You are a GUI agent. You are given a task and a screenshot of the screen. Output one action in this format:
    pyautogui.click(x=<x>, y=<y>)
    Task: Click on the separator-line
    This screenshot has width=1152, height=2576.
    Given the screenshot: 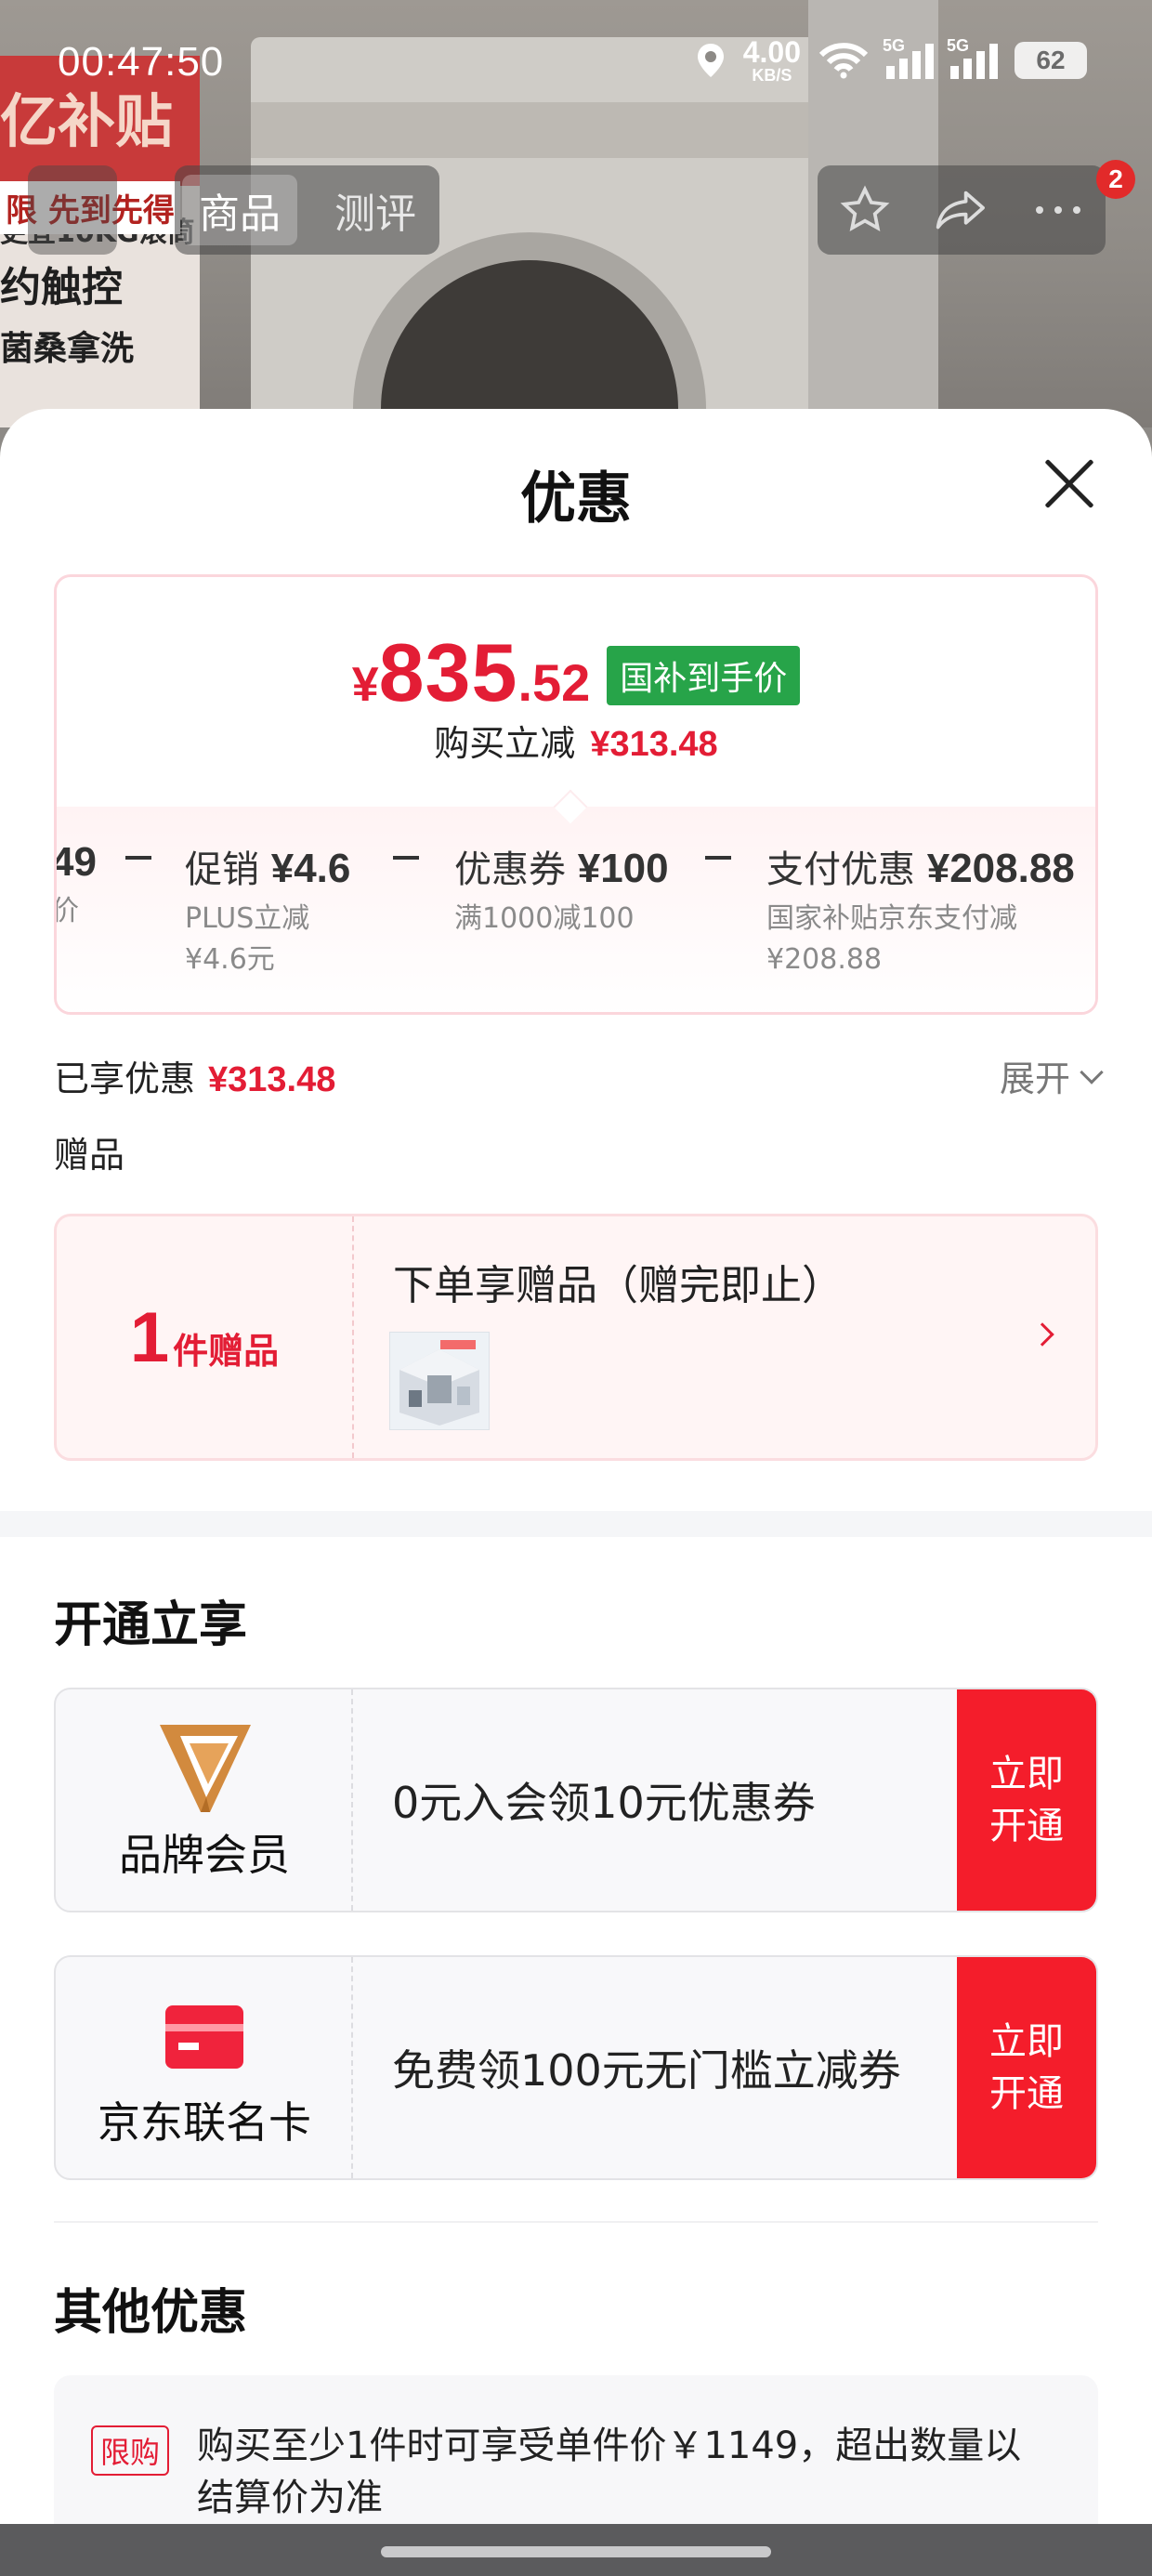 What is the action you would take?
    pyautogui.click(x=576, y=2222)
    